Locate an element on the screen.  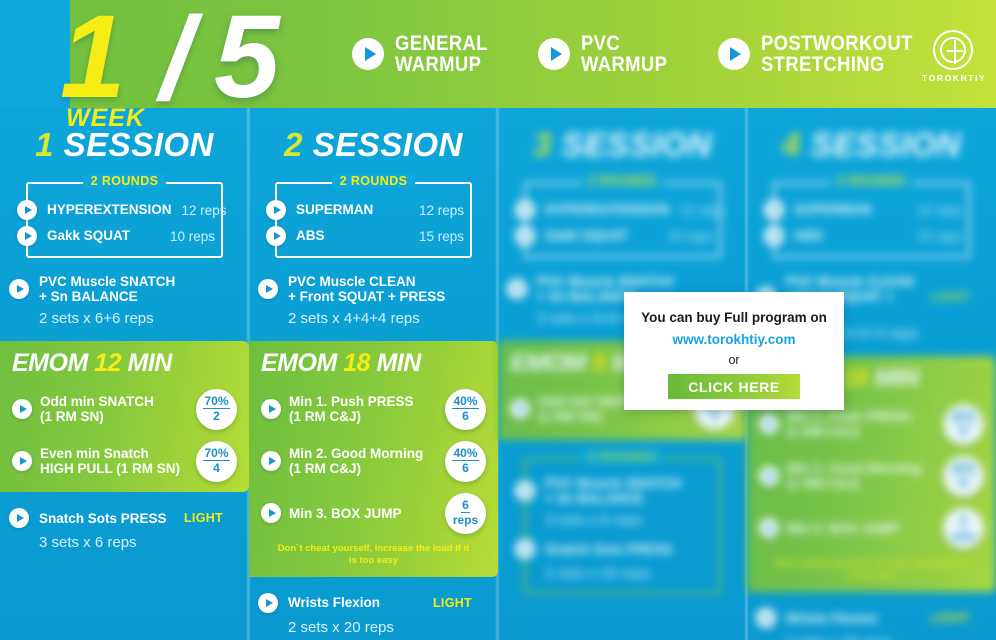
session-number: 3 is located at coordinates (542, 144).